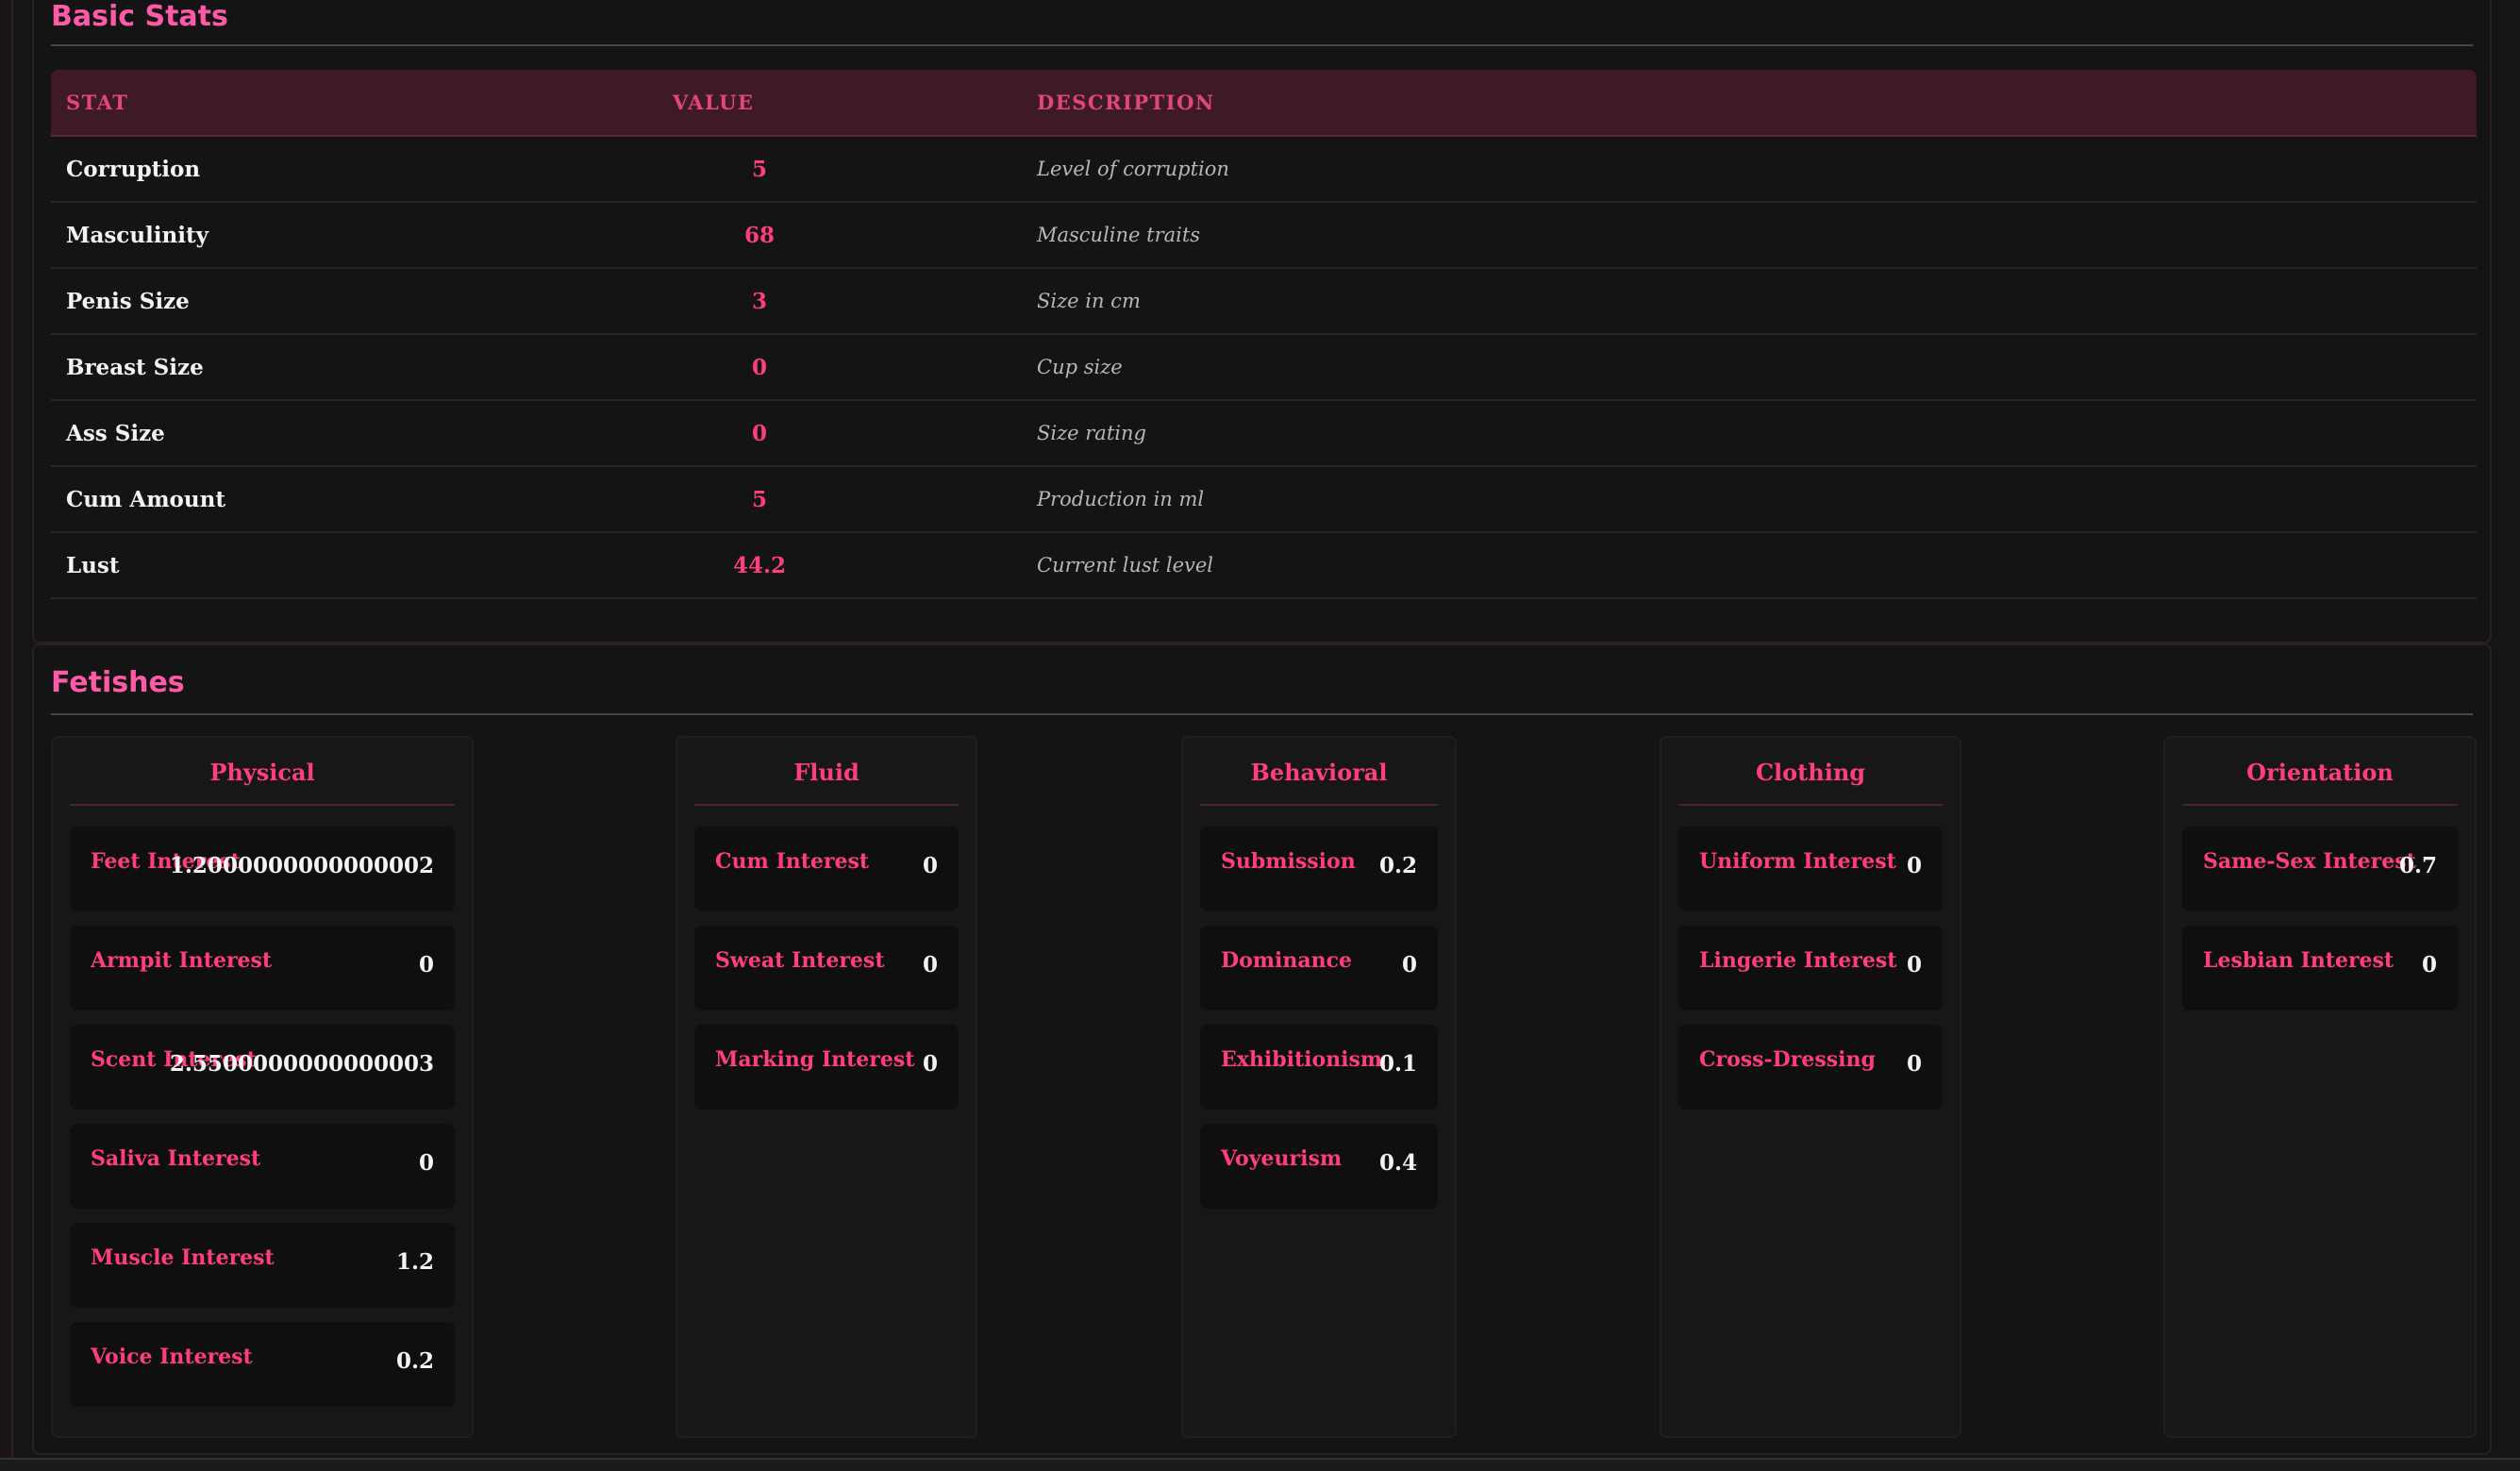 Image resolution: width=2520 pixels, height=1471 pixels. I want to click on table-row: Lust 44.2 Current lust level, so click(1264, 565).